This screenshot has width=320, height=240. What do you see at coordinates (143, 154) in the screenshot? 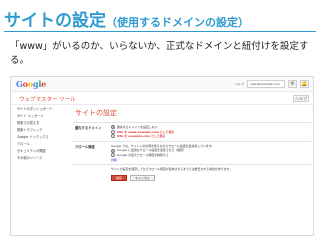
I see `radio-label: Google の最大クロール頻度を制限する` at bounding box center [143, 154].